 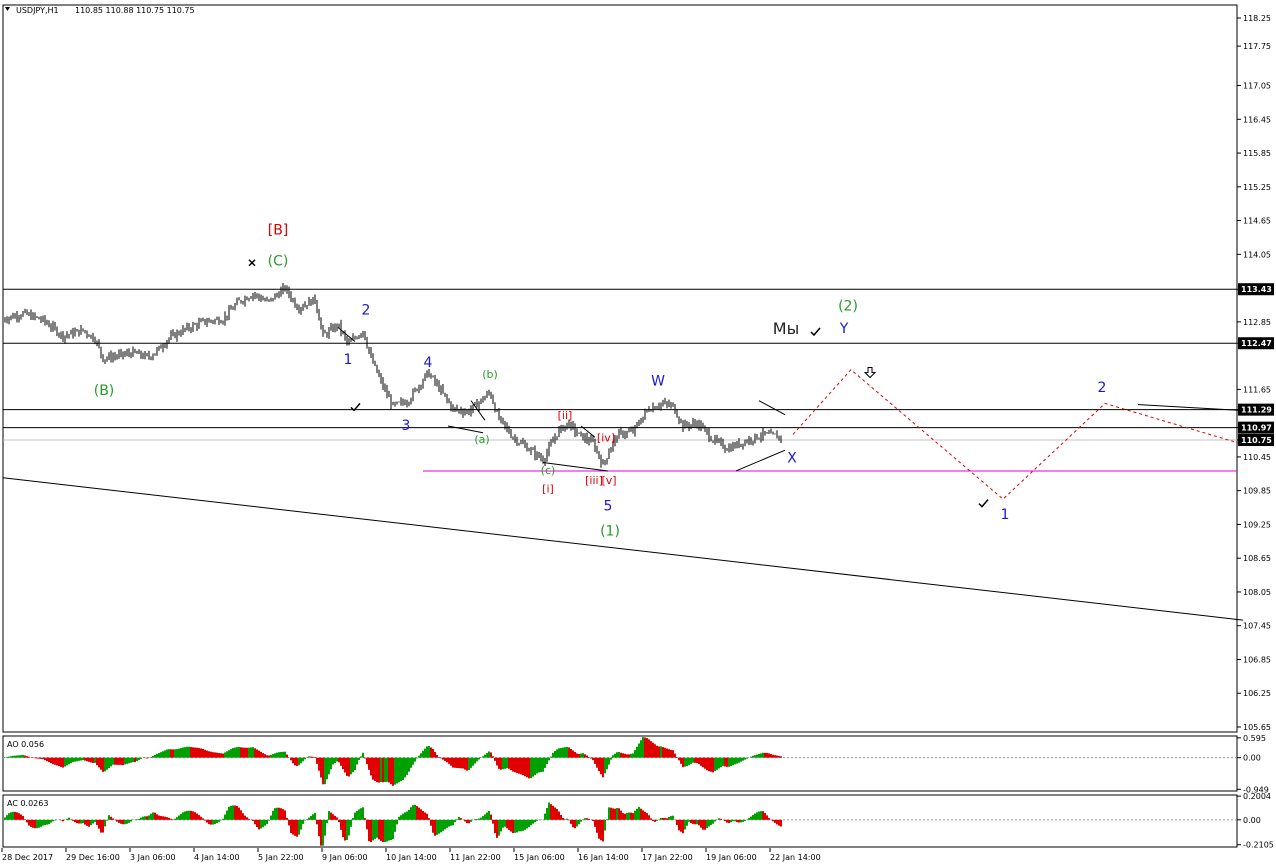 What do you see at coordinates (1257, 457) in the screenshot?
I see `price-tick-label: 110.45` at bounding box center [1257, 457].